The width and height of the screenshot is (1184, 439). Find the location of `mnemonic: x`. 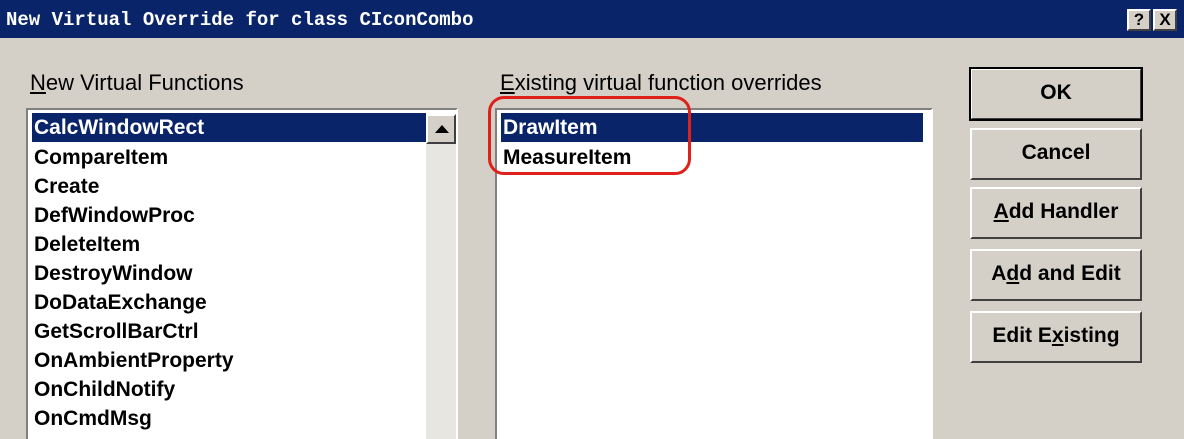

mnemonic: x is located at coordinates (1057, 335).